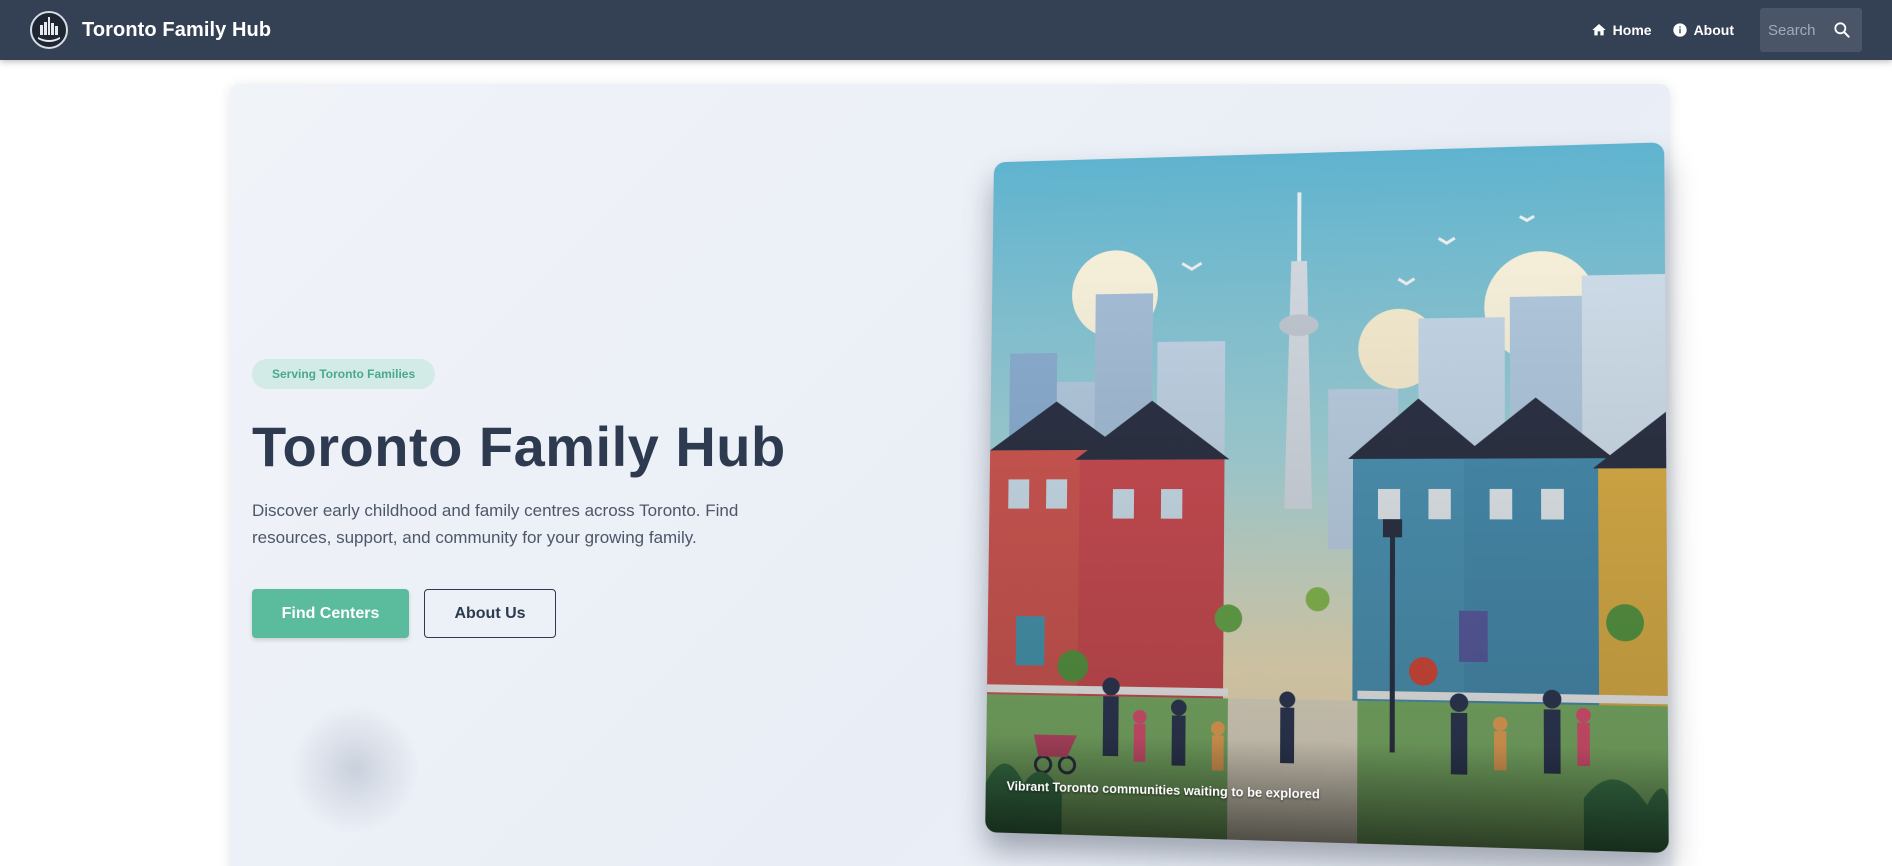  I want to click on nav-link-home-label: Home, so click(1632, 30).